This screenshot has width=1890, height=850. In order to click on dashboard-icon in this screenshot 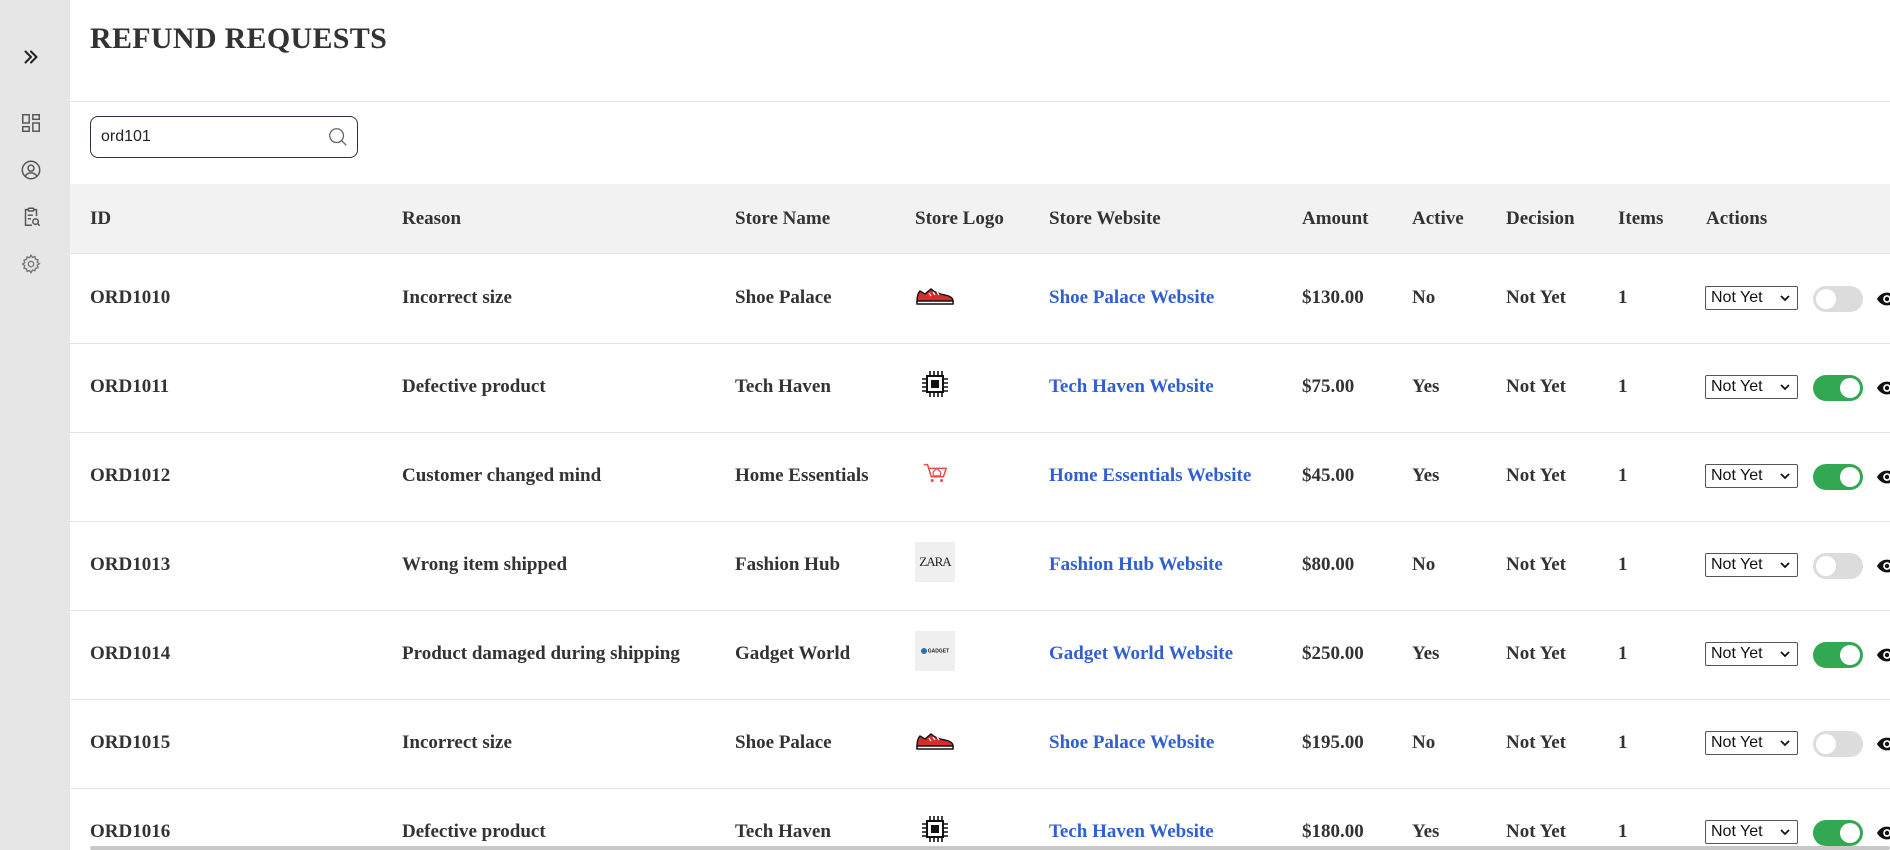, I will do `click(31, 123)`.